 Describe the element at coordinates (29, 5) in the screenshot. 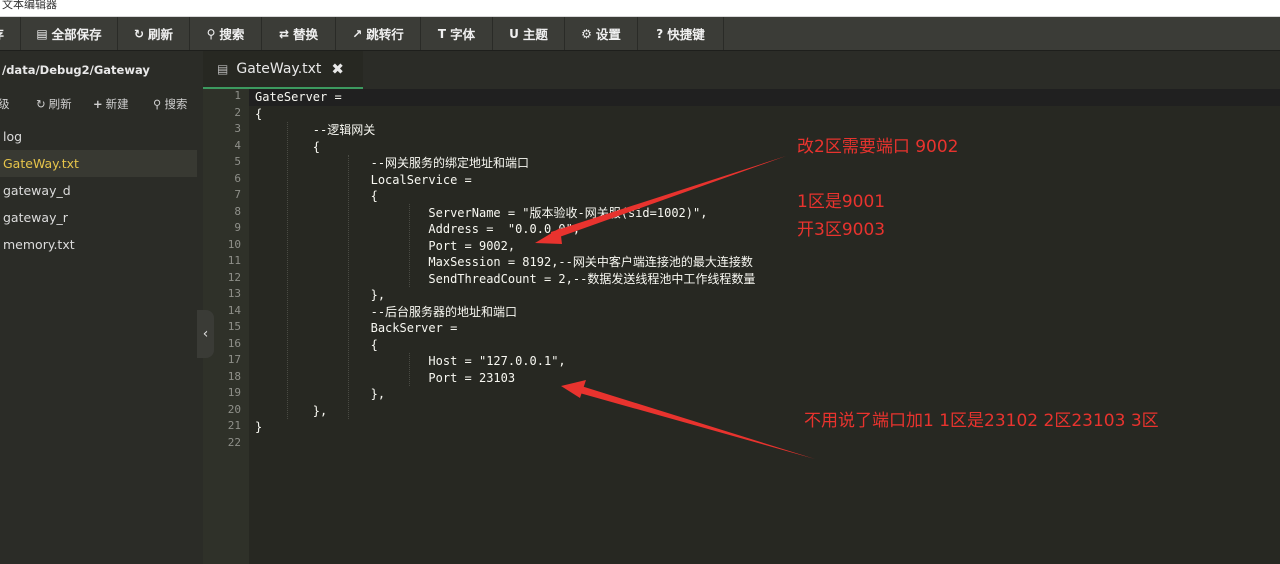

I see `window-title: 文本编辑器` at that location.